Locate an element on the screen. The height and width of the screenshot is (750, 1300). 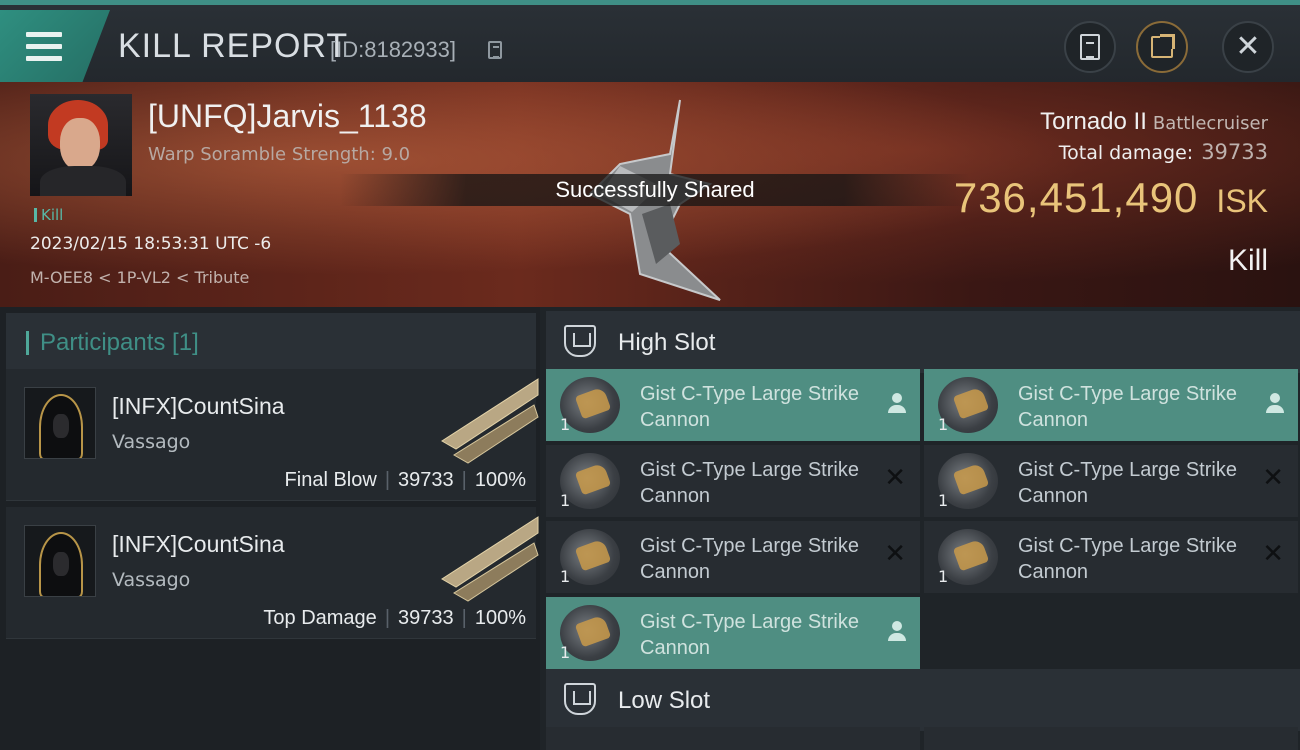
menu-button is located at coordinates (55, 46).